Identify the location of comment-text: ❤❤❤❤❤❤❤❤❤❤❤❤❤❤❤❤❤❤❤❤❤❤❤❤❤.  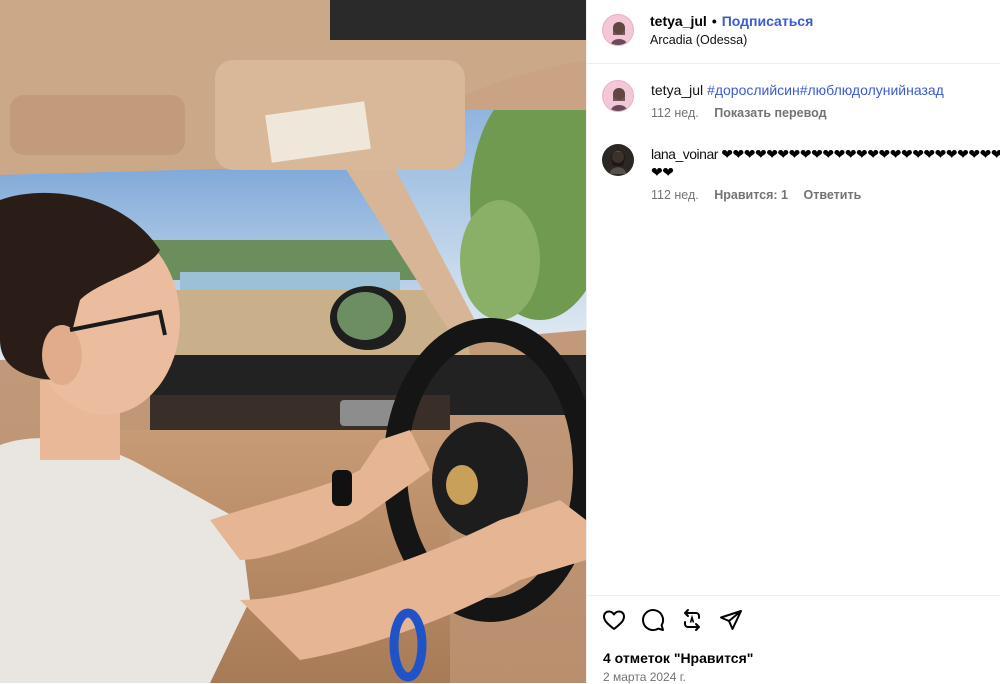
(860, 154).